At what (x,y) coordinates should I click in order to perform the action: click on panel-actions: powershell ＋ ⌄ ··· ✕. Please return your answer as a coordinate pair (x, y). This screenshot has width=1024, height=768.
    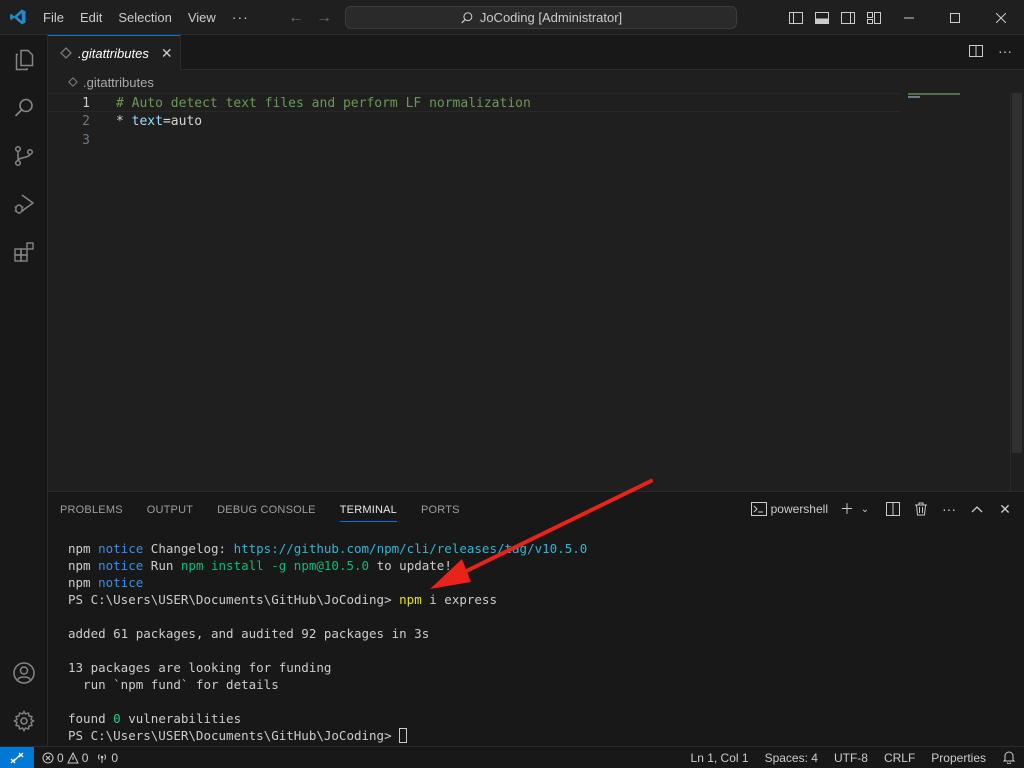
    Looking at the image, I should click on (882, 509).